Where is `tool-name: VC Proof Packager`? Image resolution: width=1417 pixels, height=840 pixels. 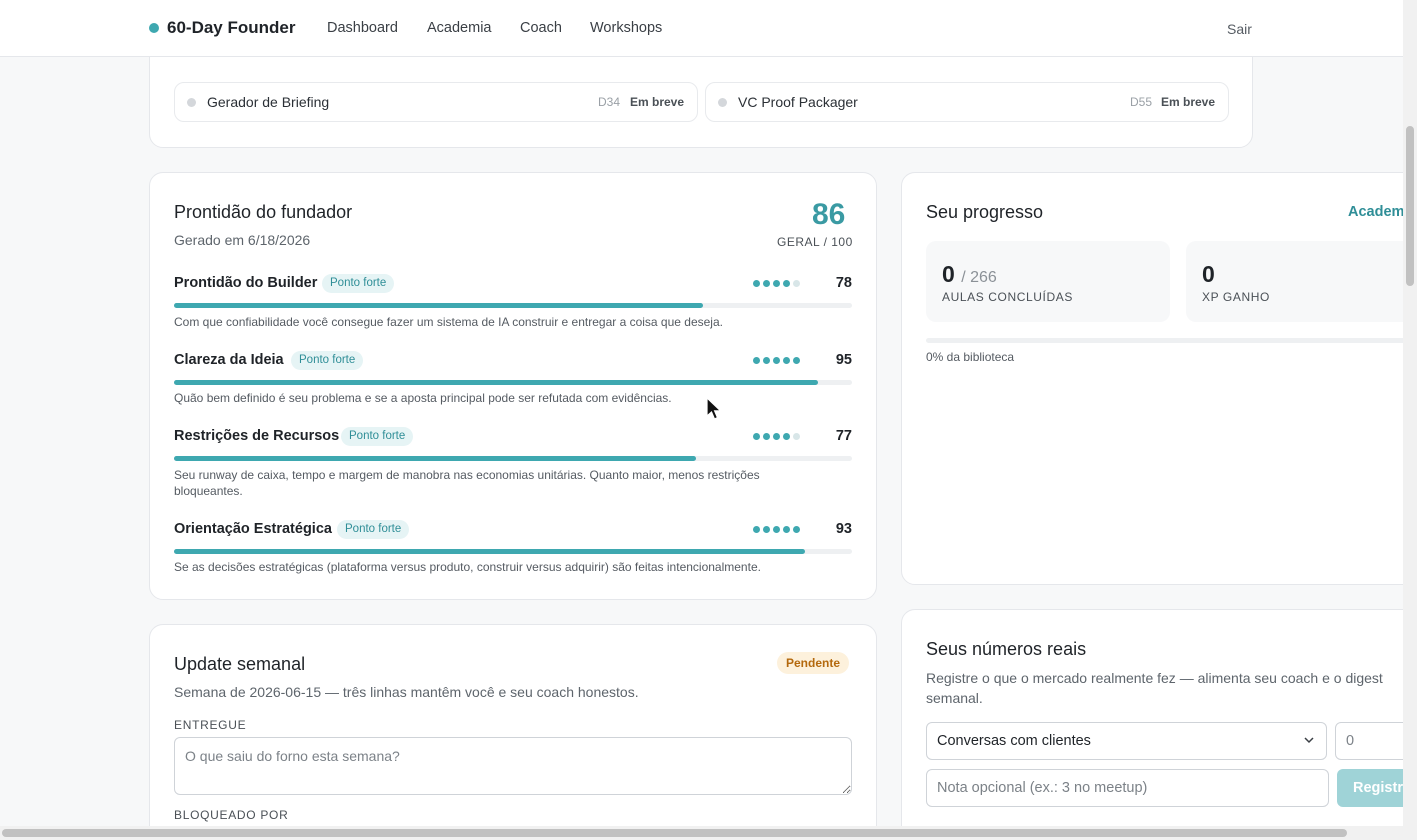
tool-name: VC Proof Packager is located at coordinates (798, 102).